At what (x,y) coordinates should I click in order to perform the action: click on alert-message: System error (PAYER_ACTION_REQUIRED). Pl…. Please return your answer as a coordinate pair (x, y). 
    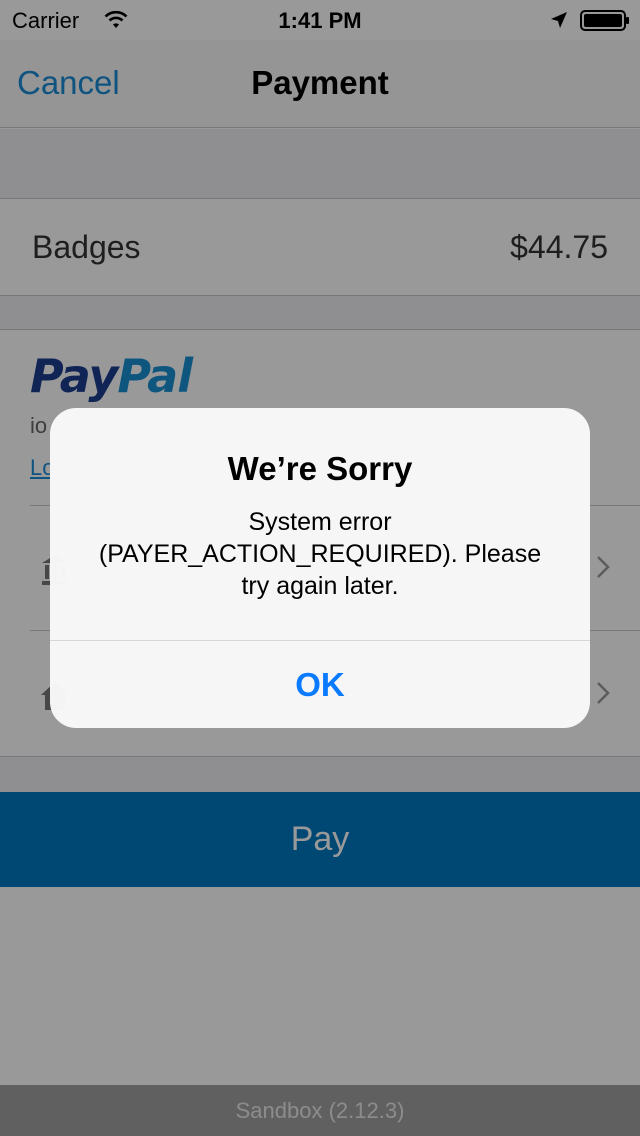
    Looking at the image, I should click on (320, 554).